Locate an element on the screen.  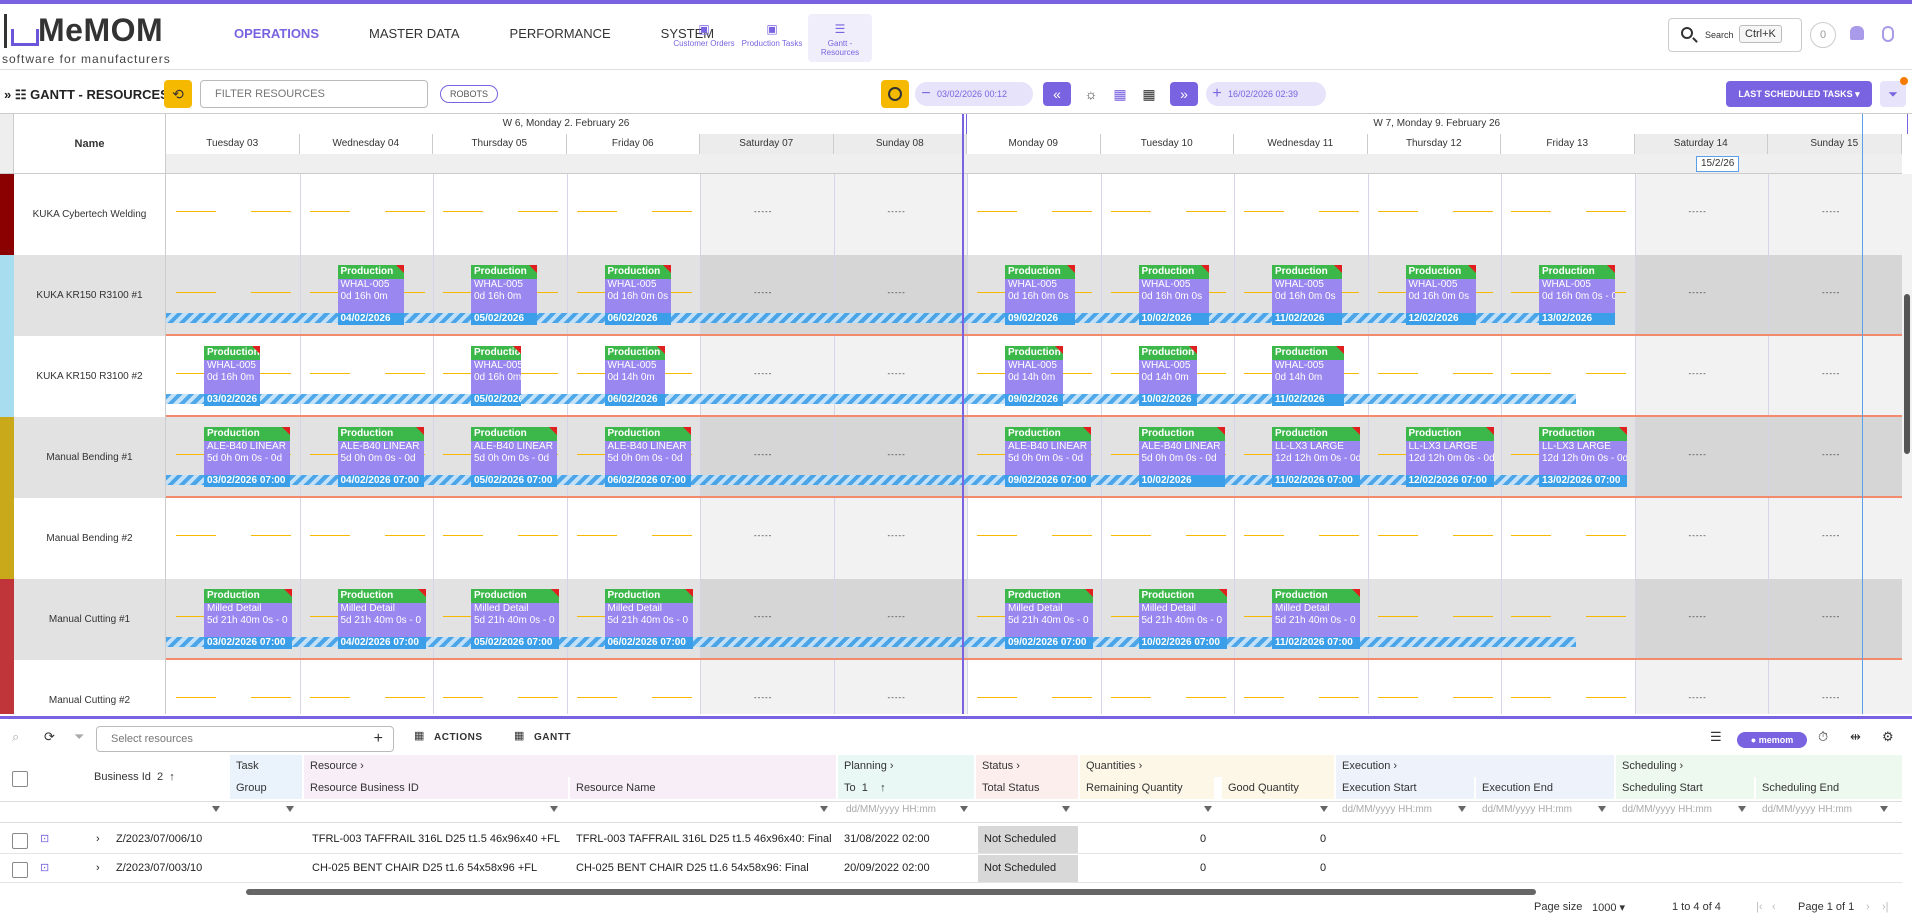
execution-start-filter: dd/MM/yyyy HH:mm is located at coordinates (1387, 809).